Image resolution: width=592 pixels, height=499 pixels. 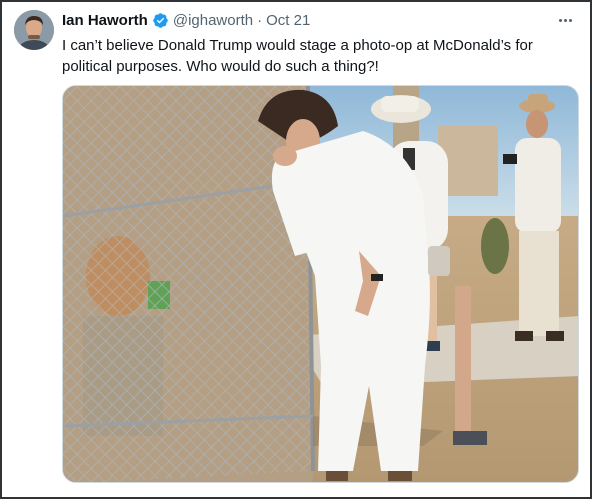 I want to click on author-name: Ian Haworth, so click(x=105, y=20).